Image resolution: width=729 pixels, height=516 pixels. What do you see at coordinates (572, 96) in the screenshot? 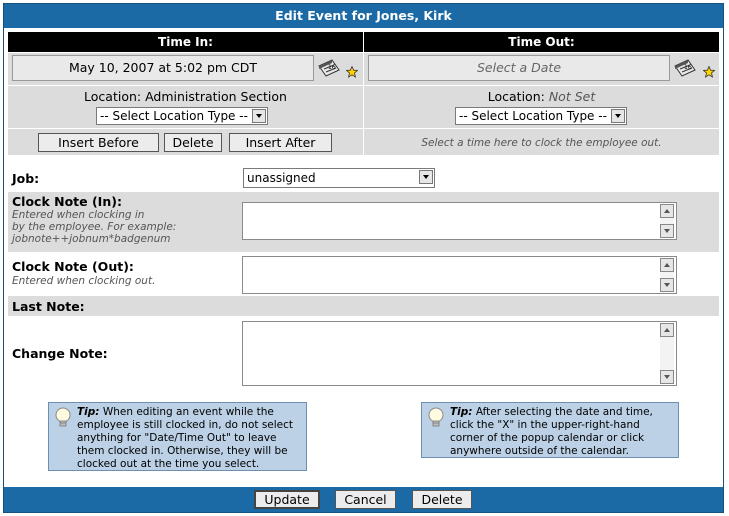
I see `time-out-location-value: Not Set` at bounding box center [572, 96].